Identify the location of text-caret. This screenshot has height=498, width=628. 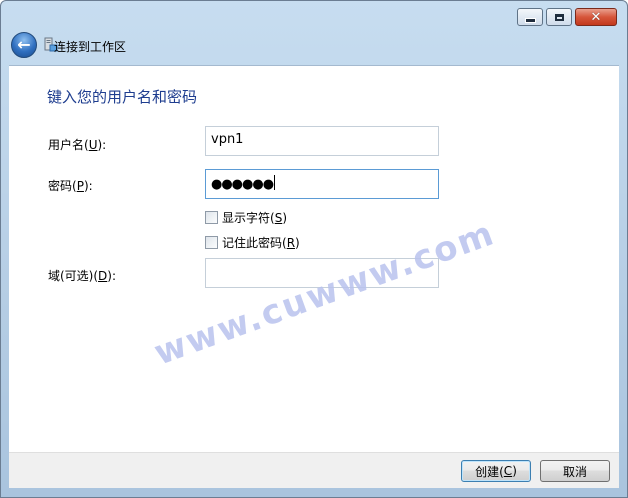
(275, 182).